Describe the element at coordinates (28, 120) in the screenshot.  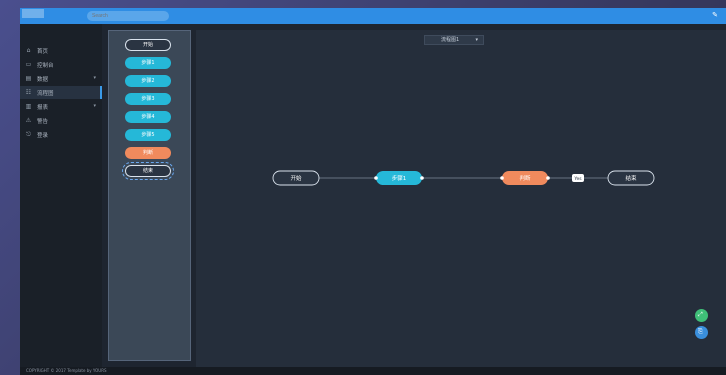
I see `warning-icon: ⚠` at that location.